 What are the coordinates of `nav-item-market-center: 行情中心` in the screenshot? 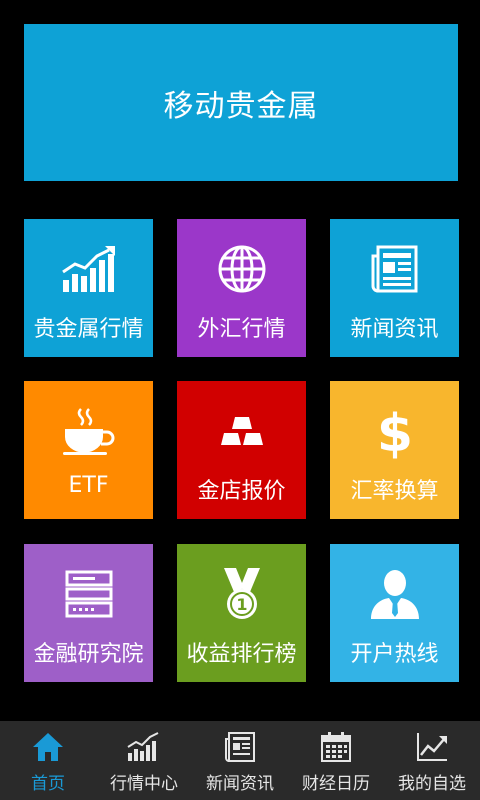 It's located at (144, 760).